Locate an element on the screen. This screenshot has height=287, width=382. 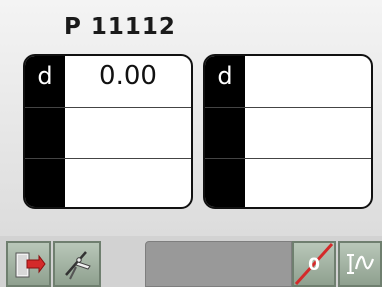
waveform-icon is located at coordinates (361, 264).